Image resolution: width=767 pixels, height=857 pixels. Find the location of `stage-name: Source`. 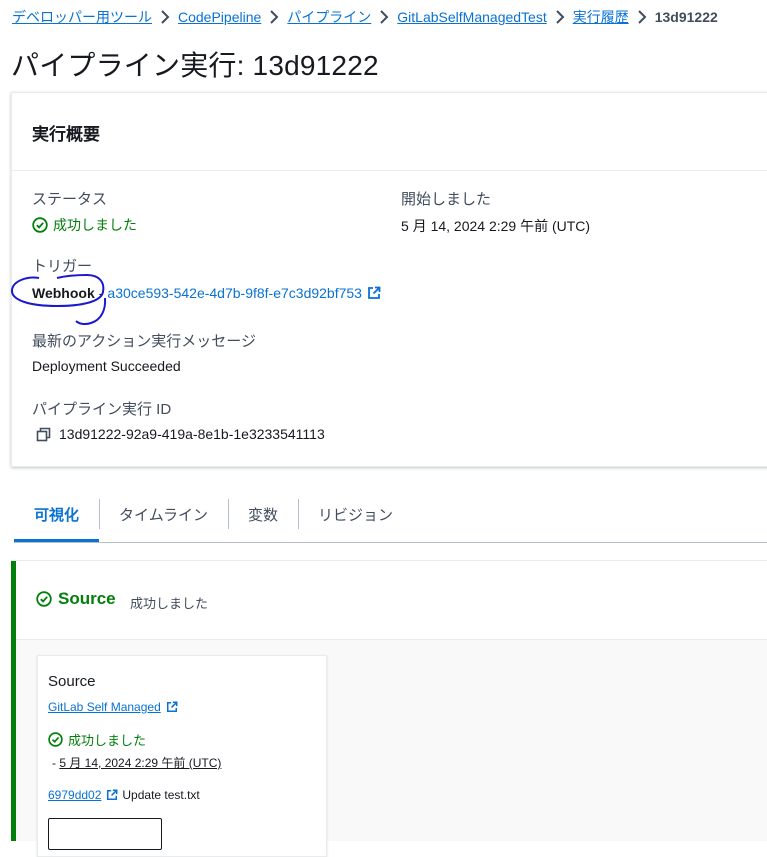

stage-name: Source is located at coordinates (87, 598).